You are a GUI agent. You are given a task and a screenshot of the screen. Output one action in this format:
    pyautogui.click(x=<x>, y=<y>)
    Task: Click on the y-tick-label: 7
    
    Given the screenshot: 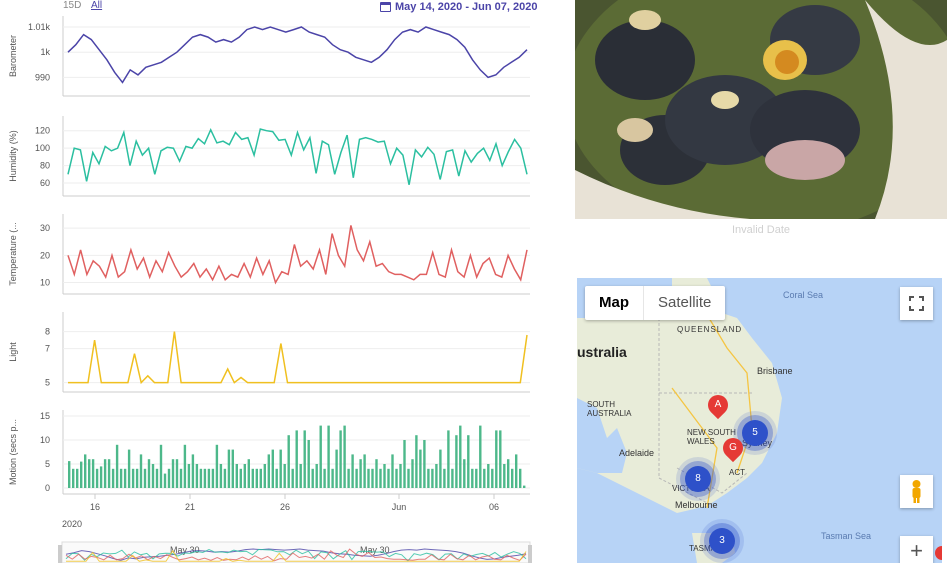 What is the action you would take?
    pyautogui.click(x=47, y=349)
    